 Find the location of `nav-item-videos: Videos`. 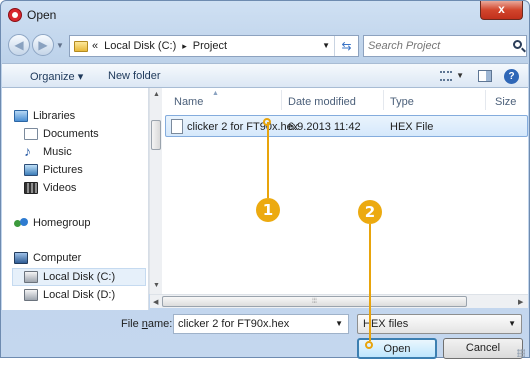

nav-item-videos: Videos is located at coordinates (50, 188).